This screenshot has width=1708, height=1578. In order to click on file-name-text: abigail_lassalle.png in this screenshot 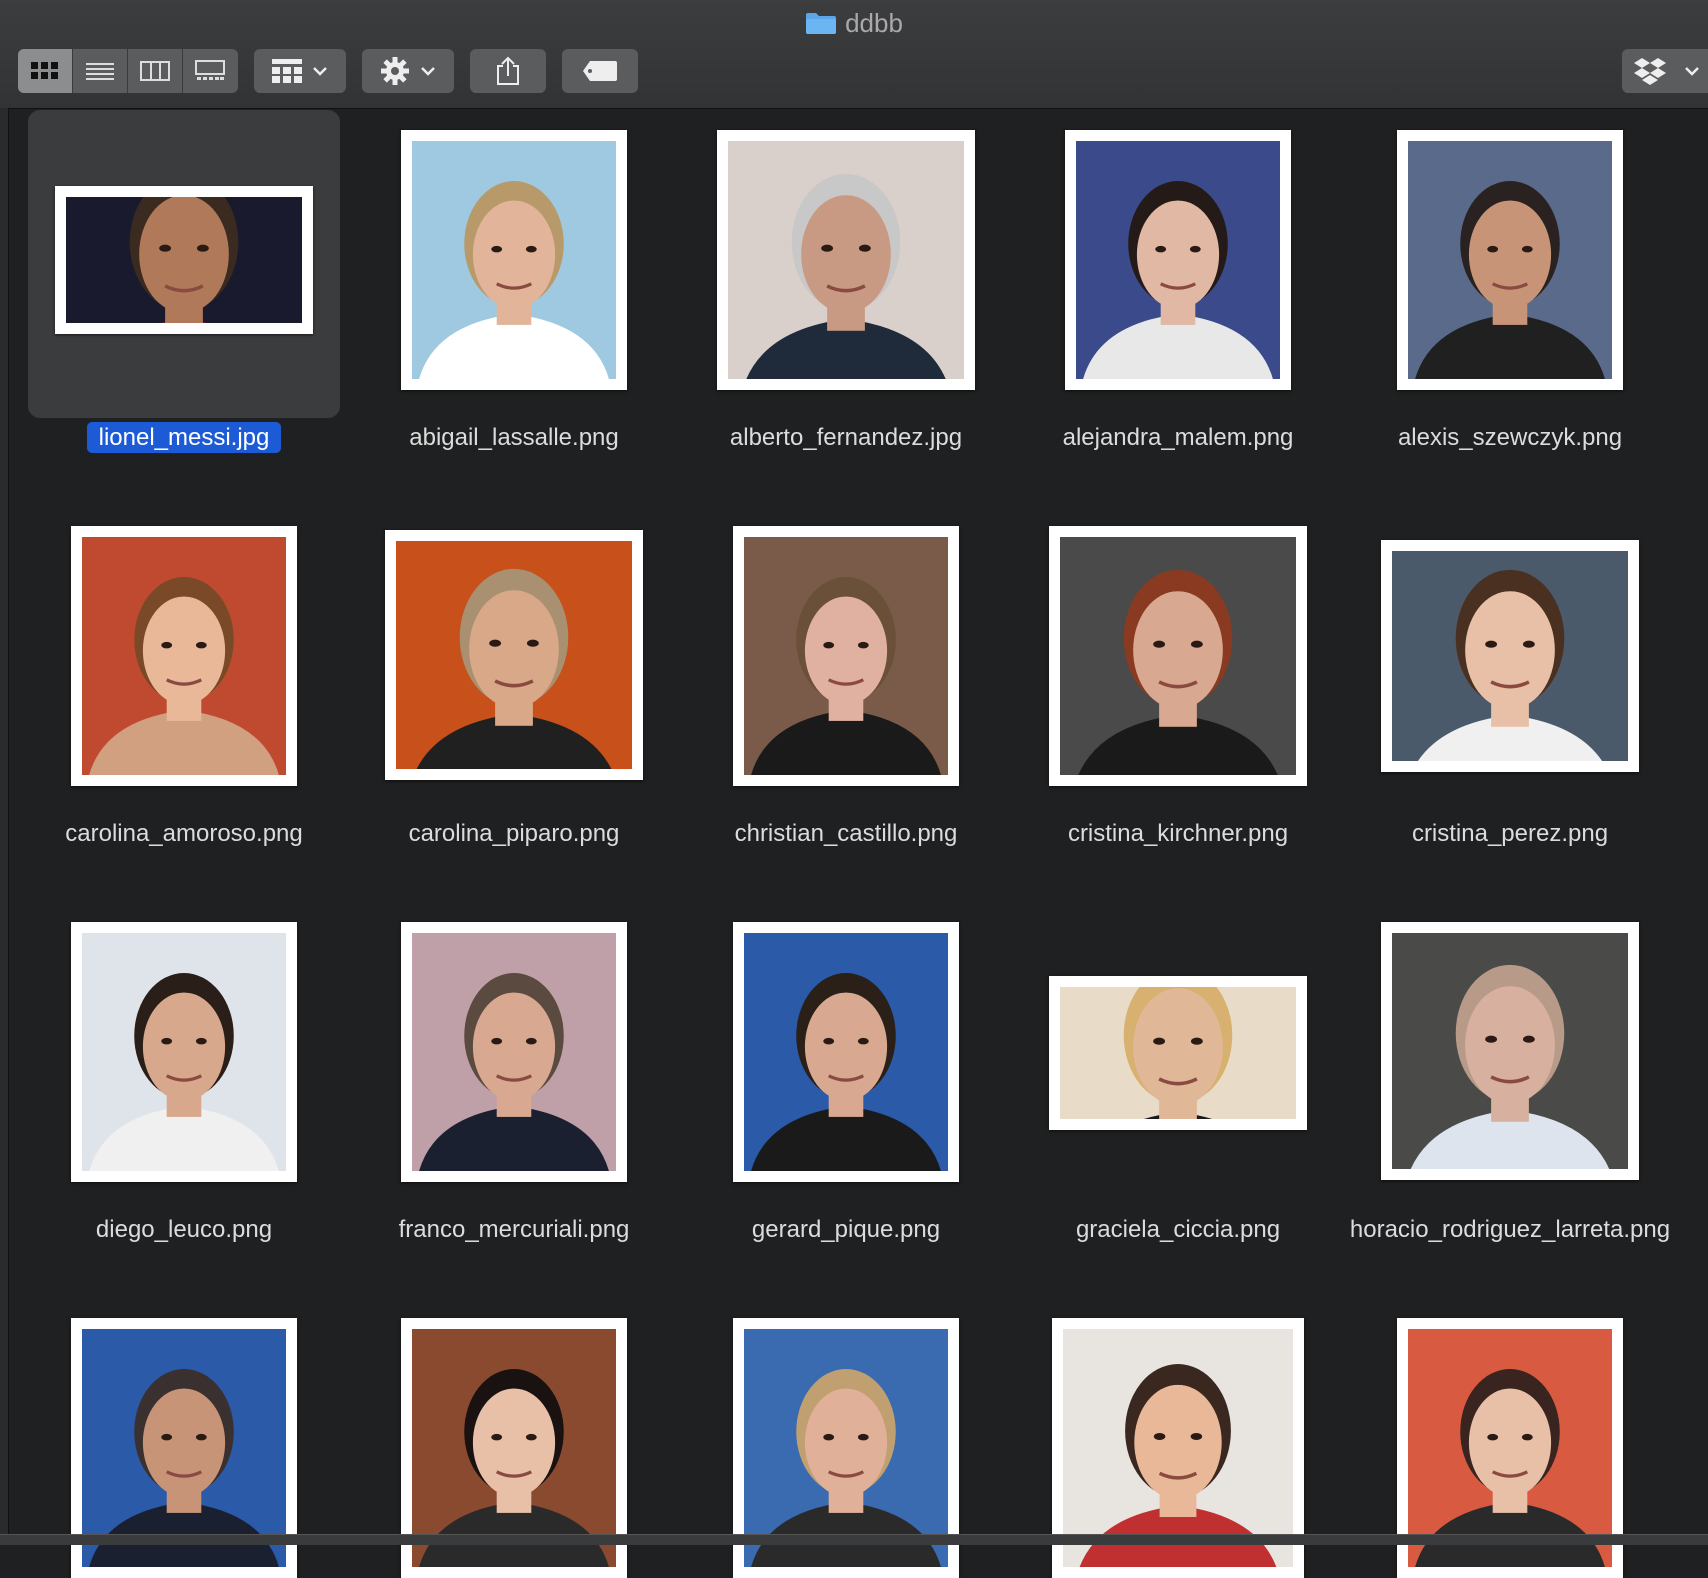, I will do `click(514, 437)`.